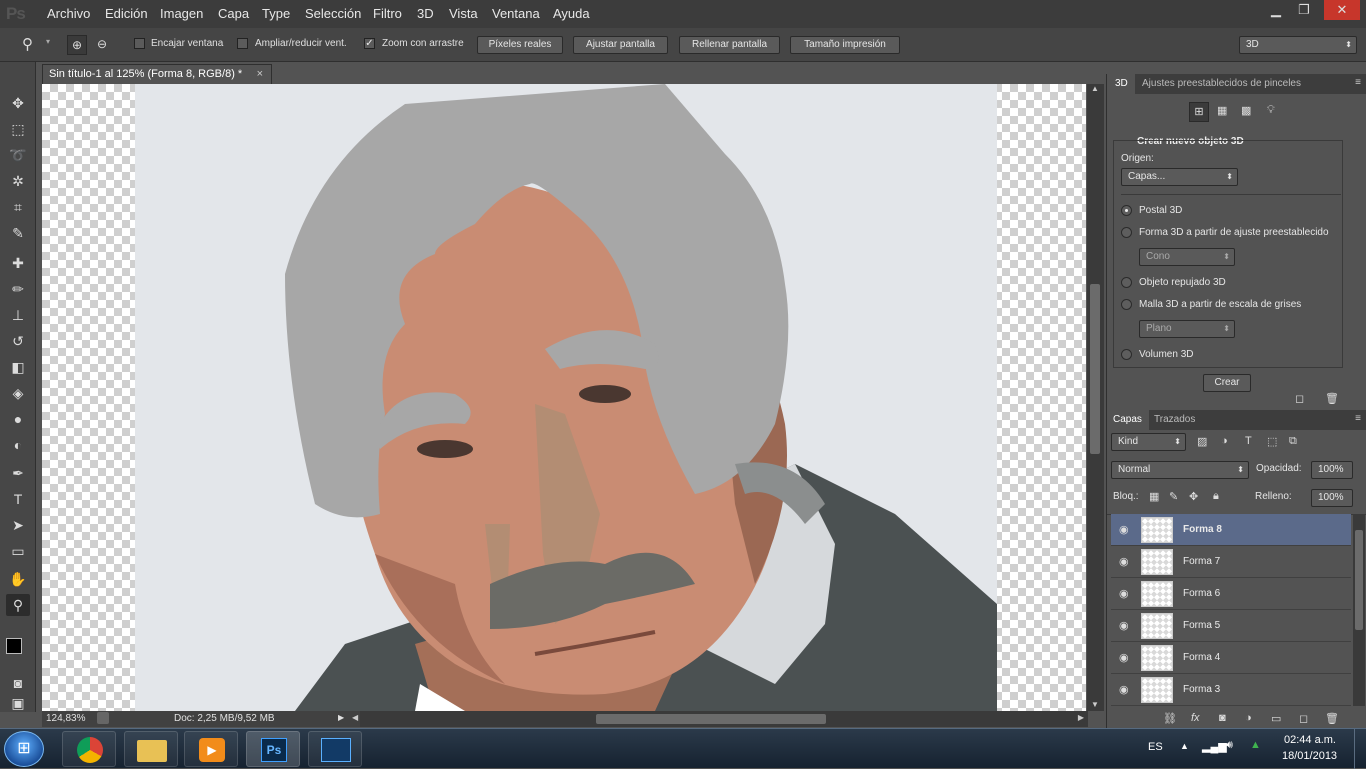 This screenshot has height=769, width=1366. I want to click on clock-time: 02:44 a.m., so click(1310, 740).